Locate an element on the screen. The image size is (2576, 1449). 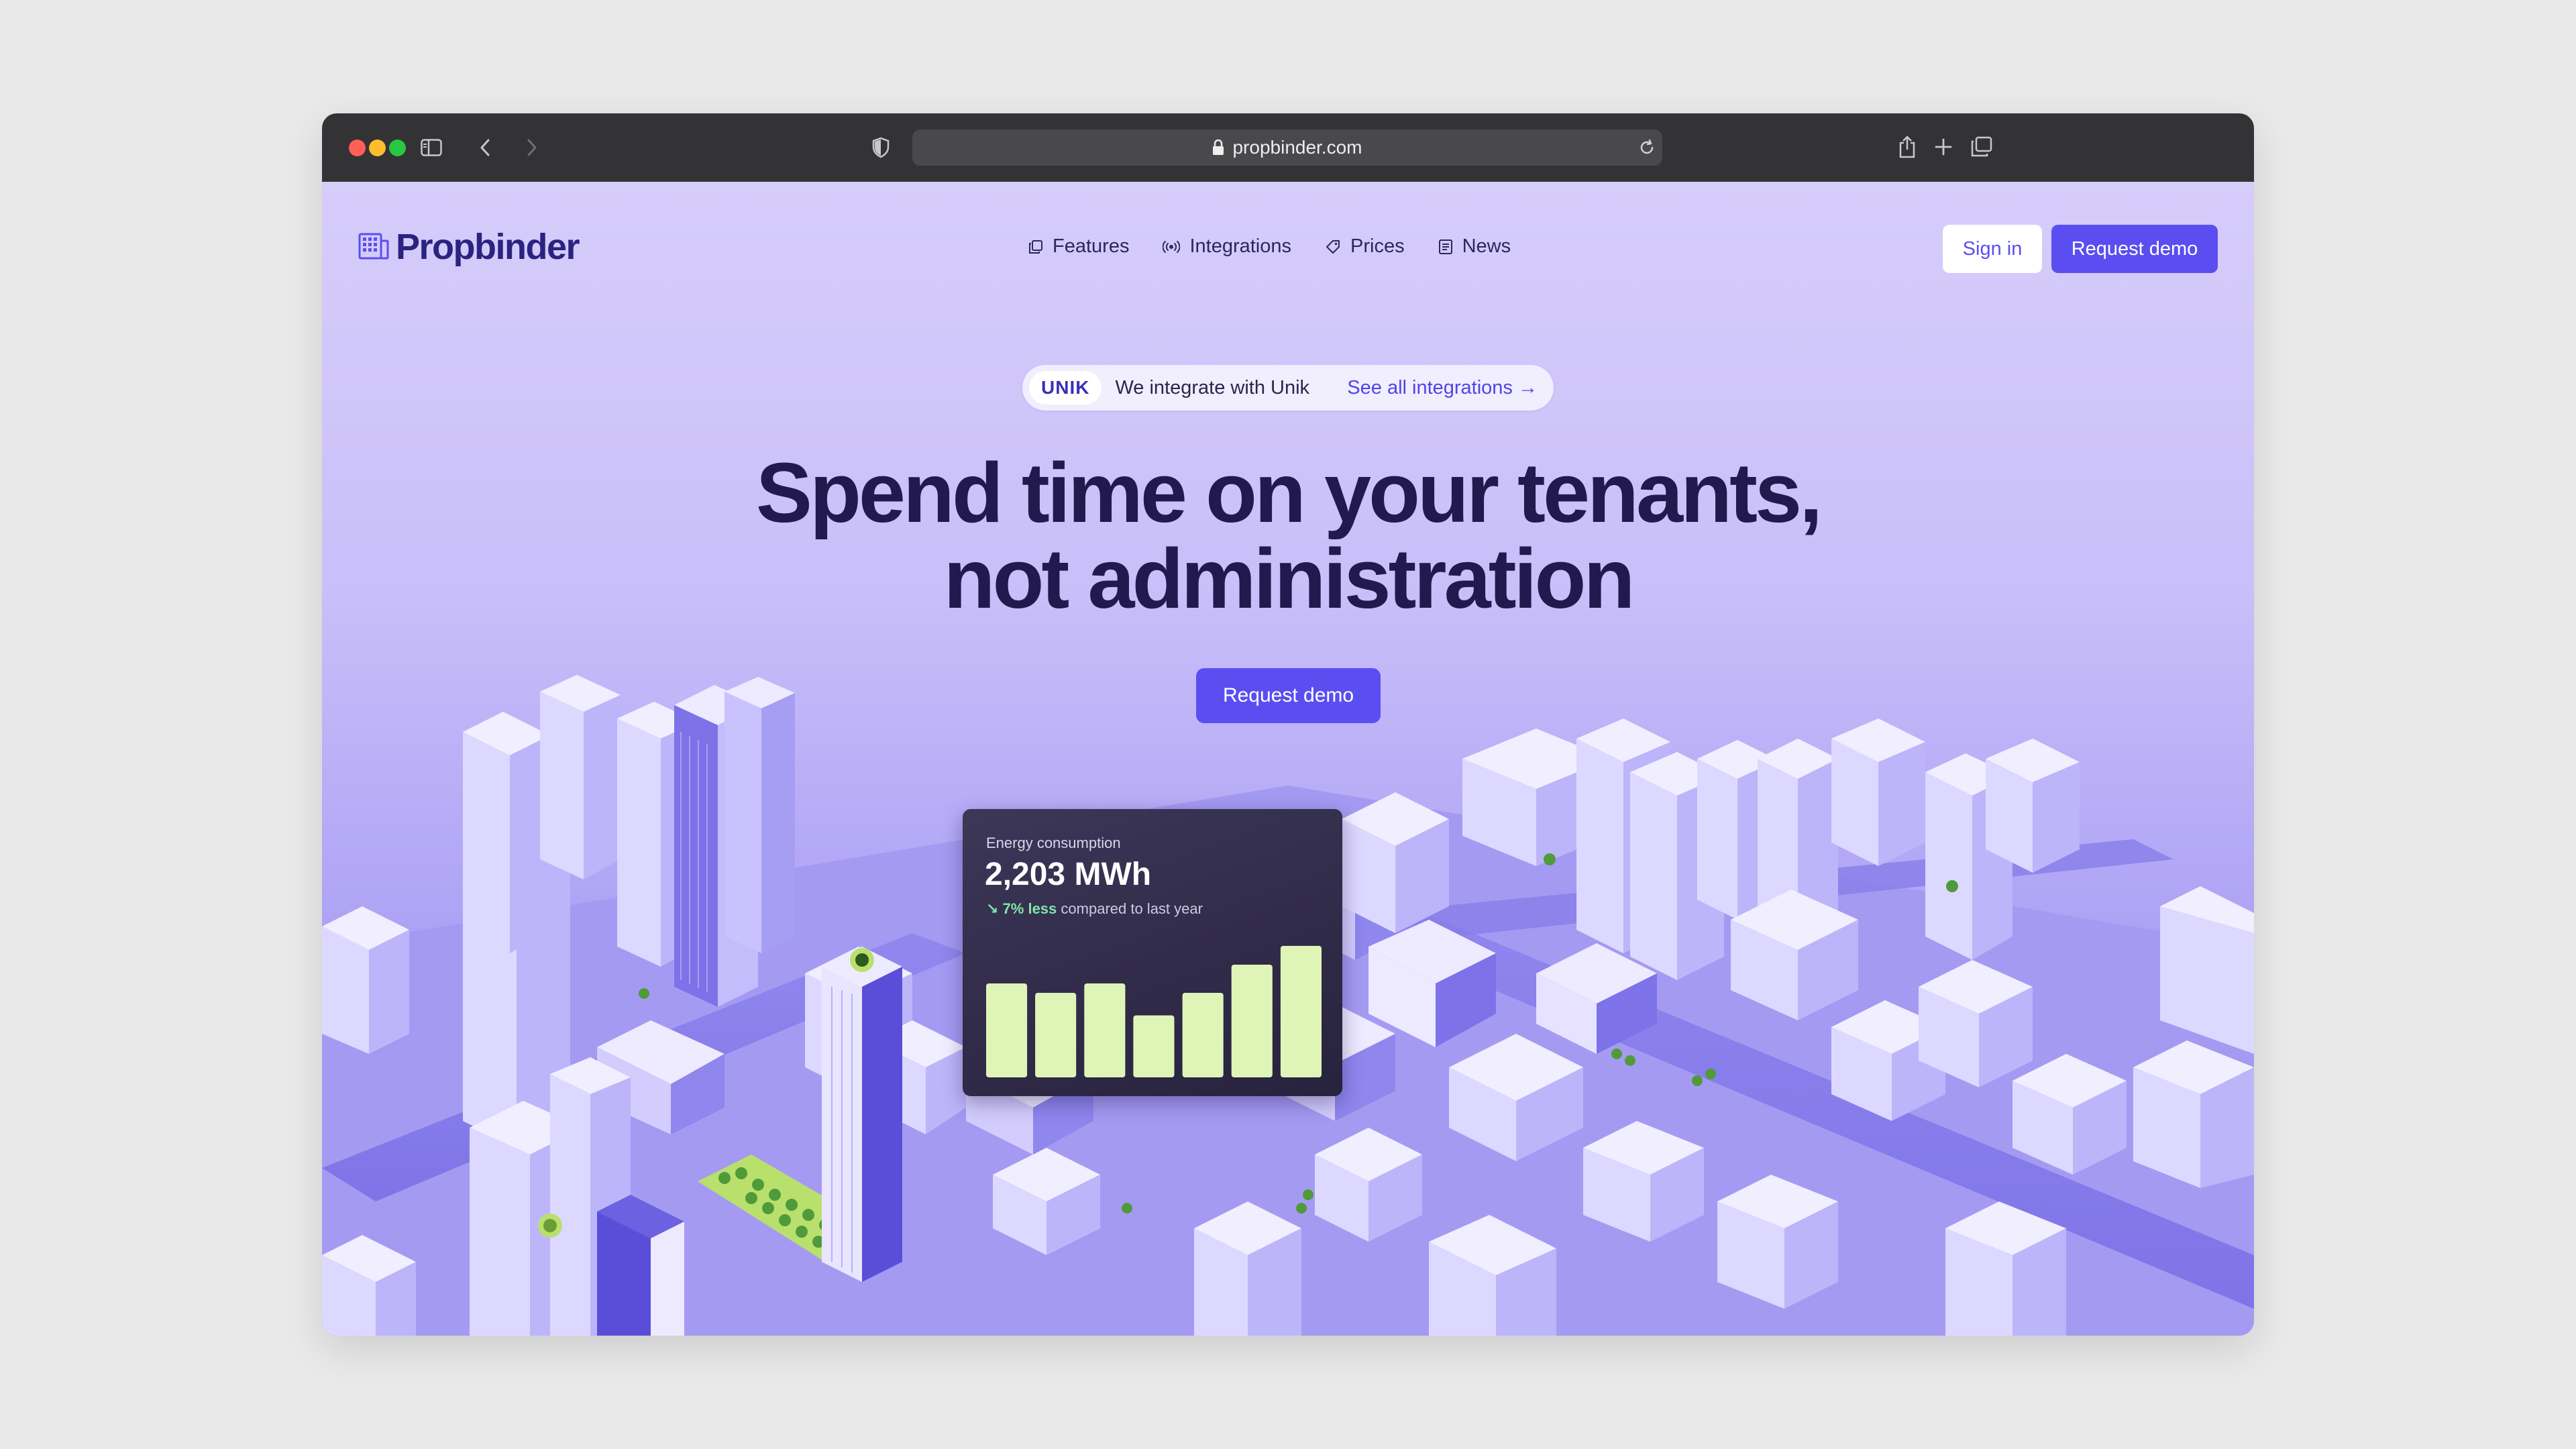
nav-news: News is located at coordinates (1474, 246).